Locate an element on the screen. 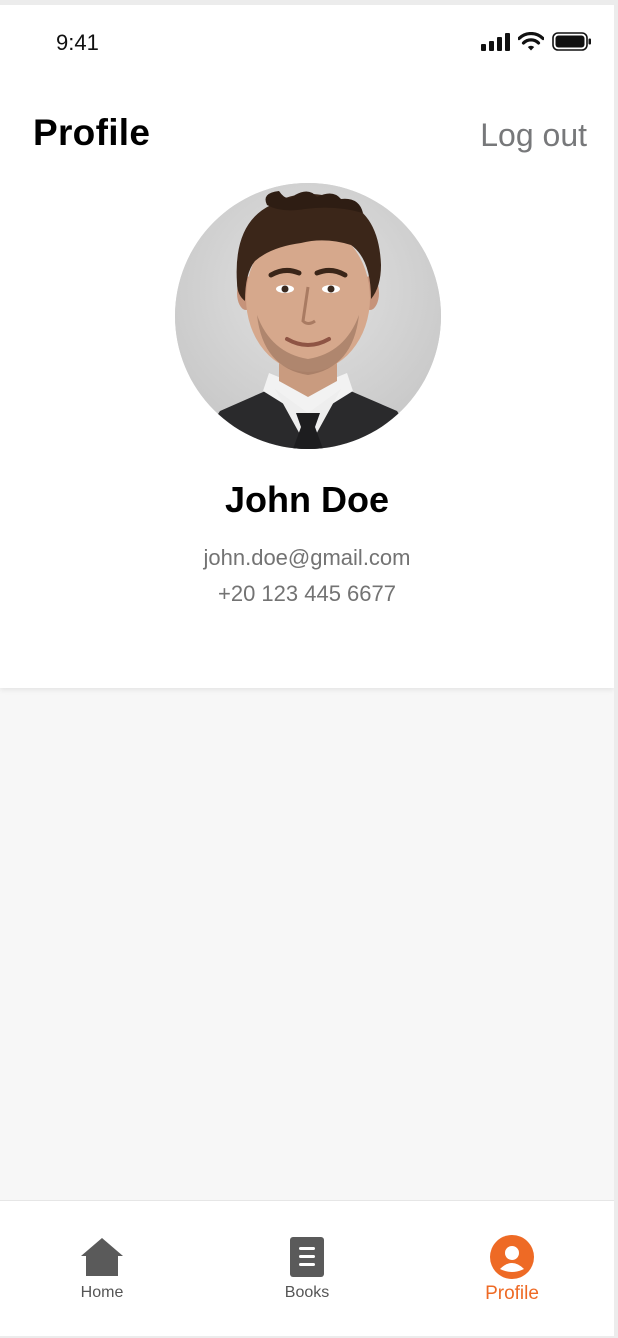 The image size is (618, 1338). tab-bar: Home Books Profile is located at coordinates (307, 1268).